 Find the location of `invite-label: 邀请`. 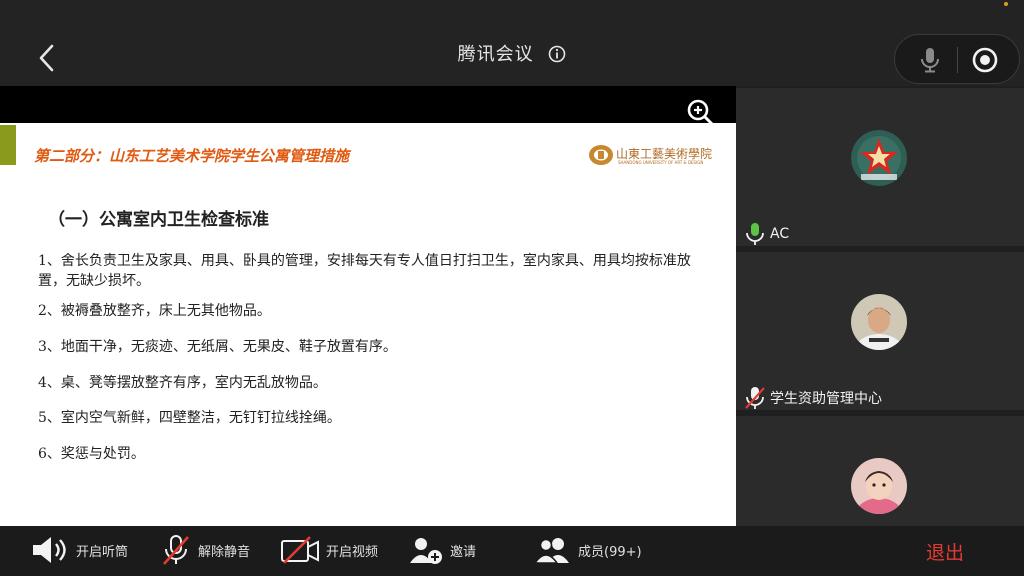

invite-label: 邀请 is located at coordinates (463, 552).